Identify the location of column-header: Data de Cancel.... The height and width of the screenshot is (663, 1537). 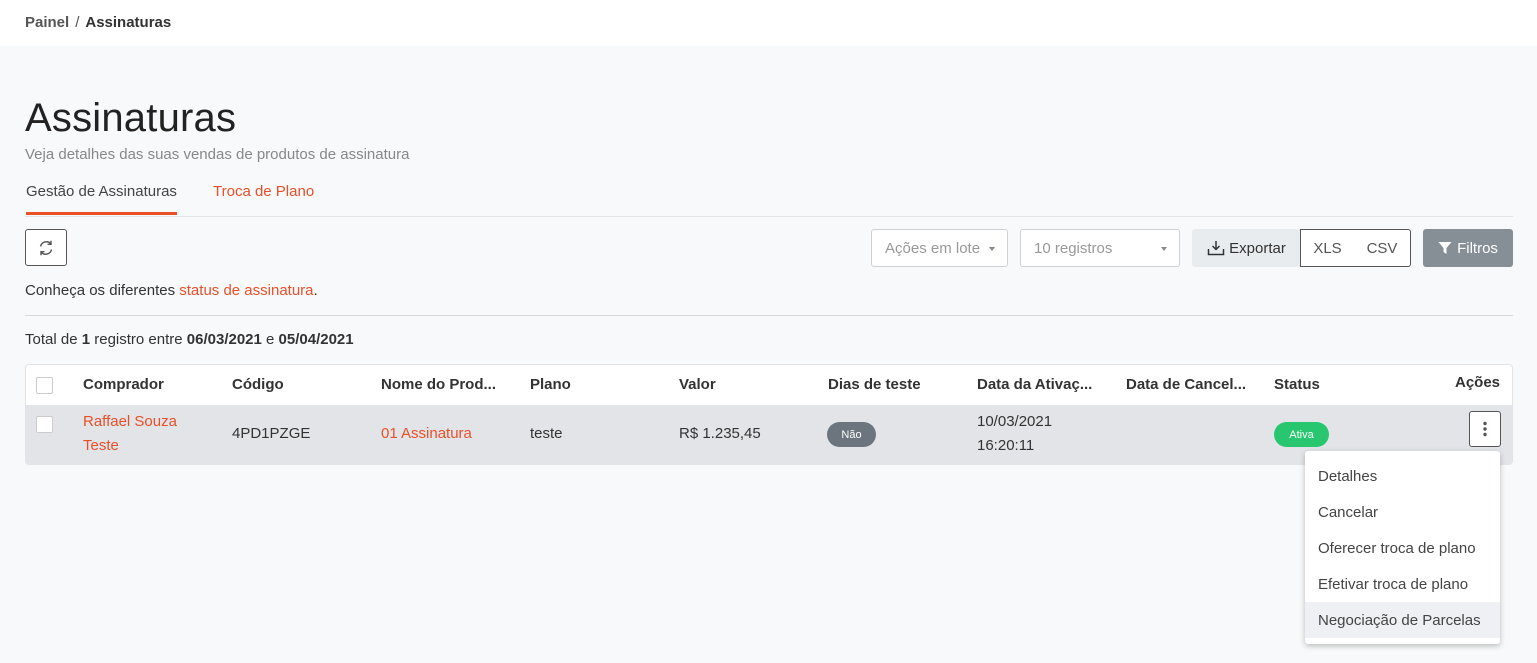
(1186, 384).